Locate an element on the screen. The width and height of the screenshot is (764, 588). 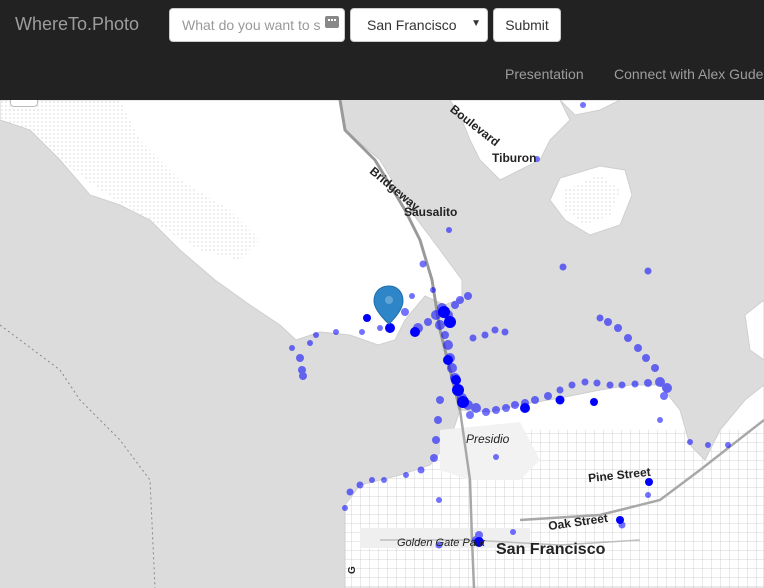
submit-button: Submit is located at coordinates (527, 25).